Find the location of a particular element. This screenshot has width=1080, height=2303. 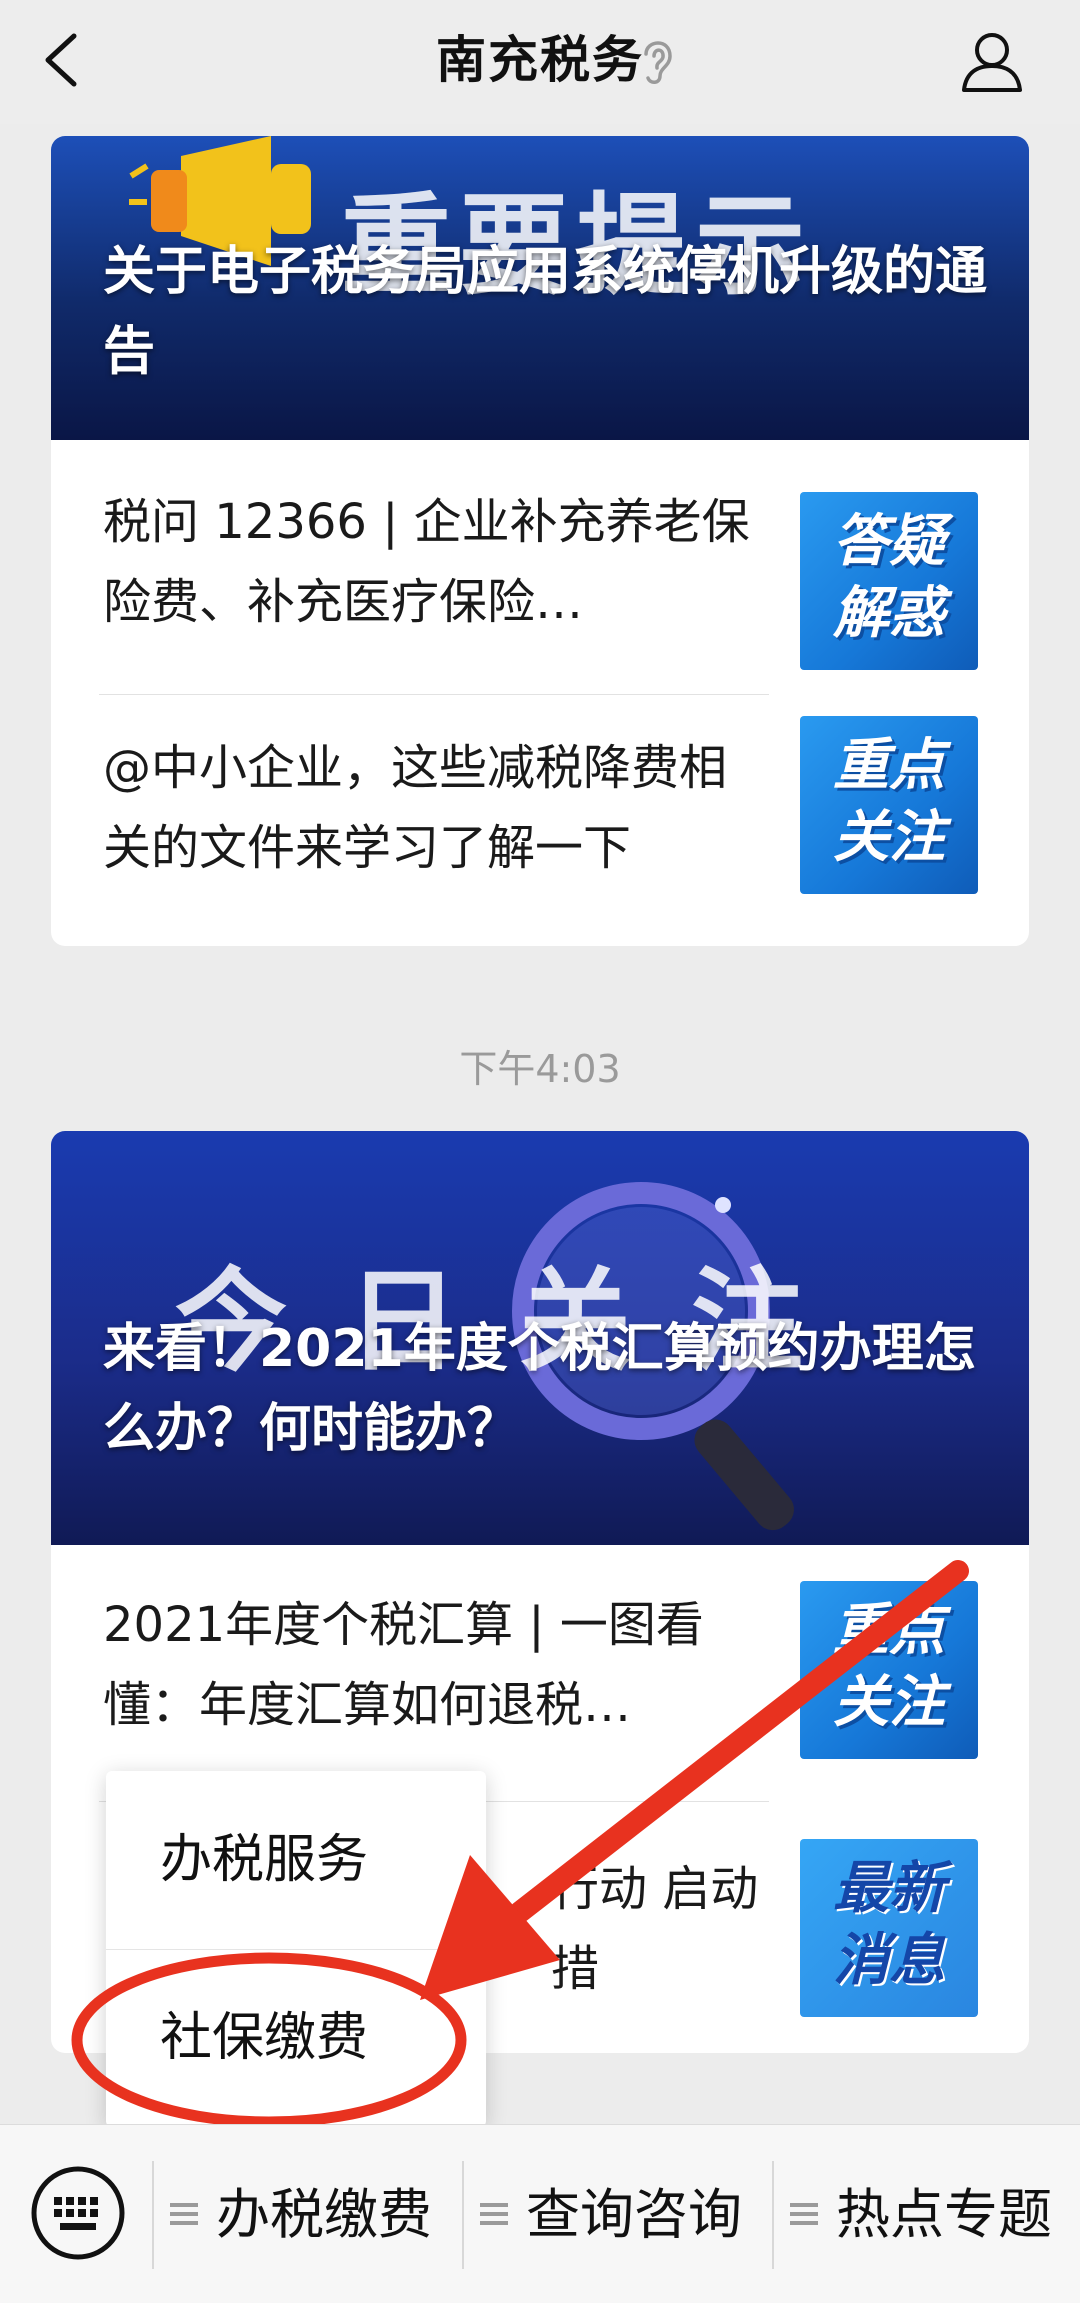

menu-tab-label: 查询咨询 is located at coordinates (634, 2214).